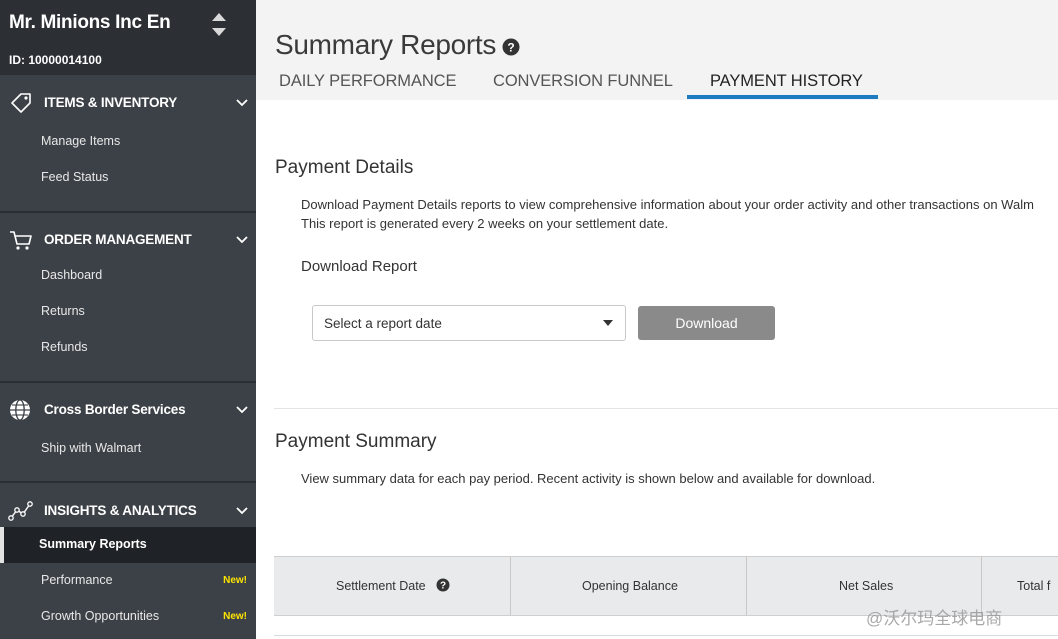 This screenshot has height=639, width=1058. What do you see at coordinates (219, 25) in the screenshot?
I see `account-switch-icon` at bounding box center [219, 25].